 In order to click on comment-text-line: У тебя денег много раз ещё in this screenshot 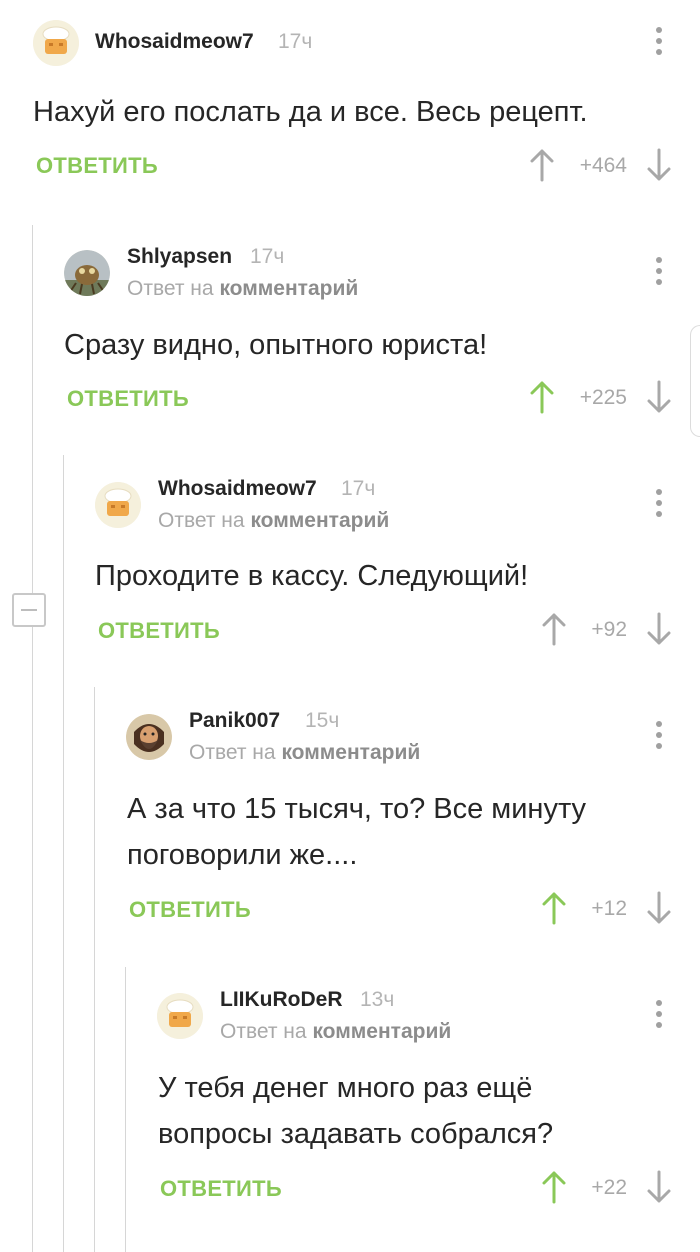, I will do `click(345, 1088)`.